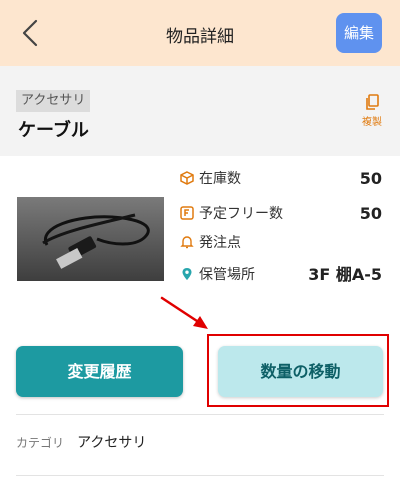  I want to click on top-app-bar: 物品詳細 編集, so click(200, 33).